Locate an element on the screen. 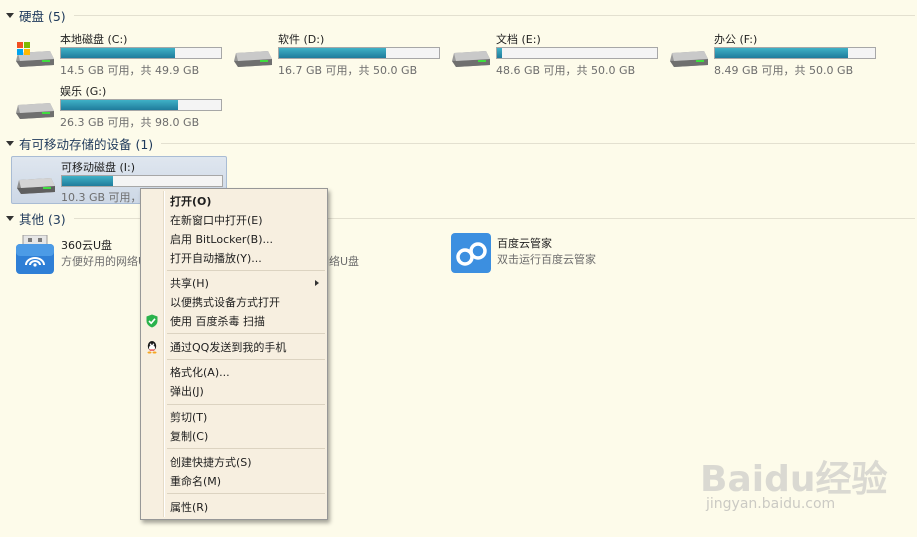  menu-item-label: 复制(C) is located at coordinates (189, 436).